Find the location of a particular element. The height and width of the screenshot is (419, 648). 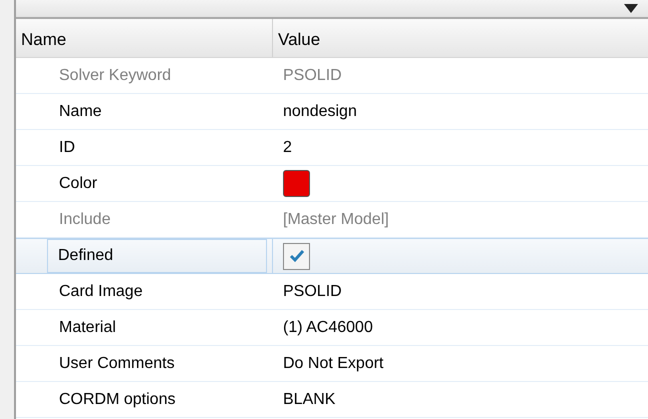

property-name: Solver Keyword is located at coordinates (115, 76).